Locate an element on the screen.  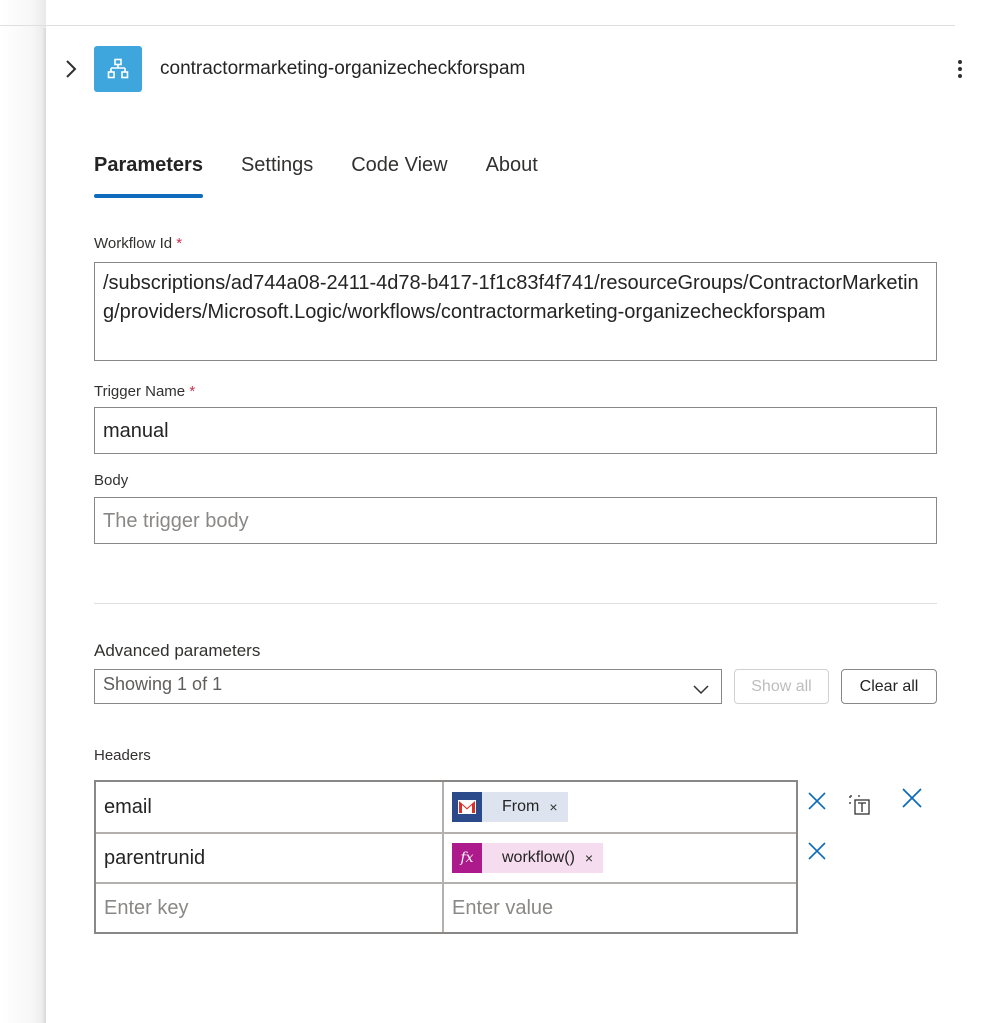
tab-code-view: Code View is located at coordinates (399, 177).